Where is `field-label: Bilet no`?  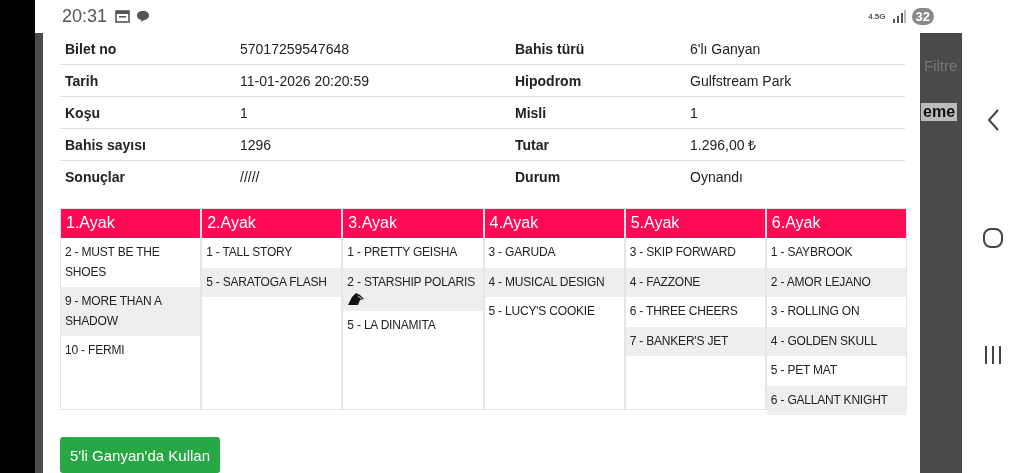 field-label: Bilet no is located at coordinates (147, 49).